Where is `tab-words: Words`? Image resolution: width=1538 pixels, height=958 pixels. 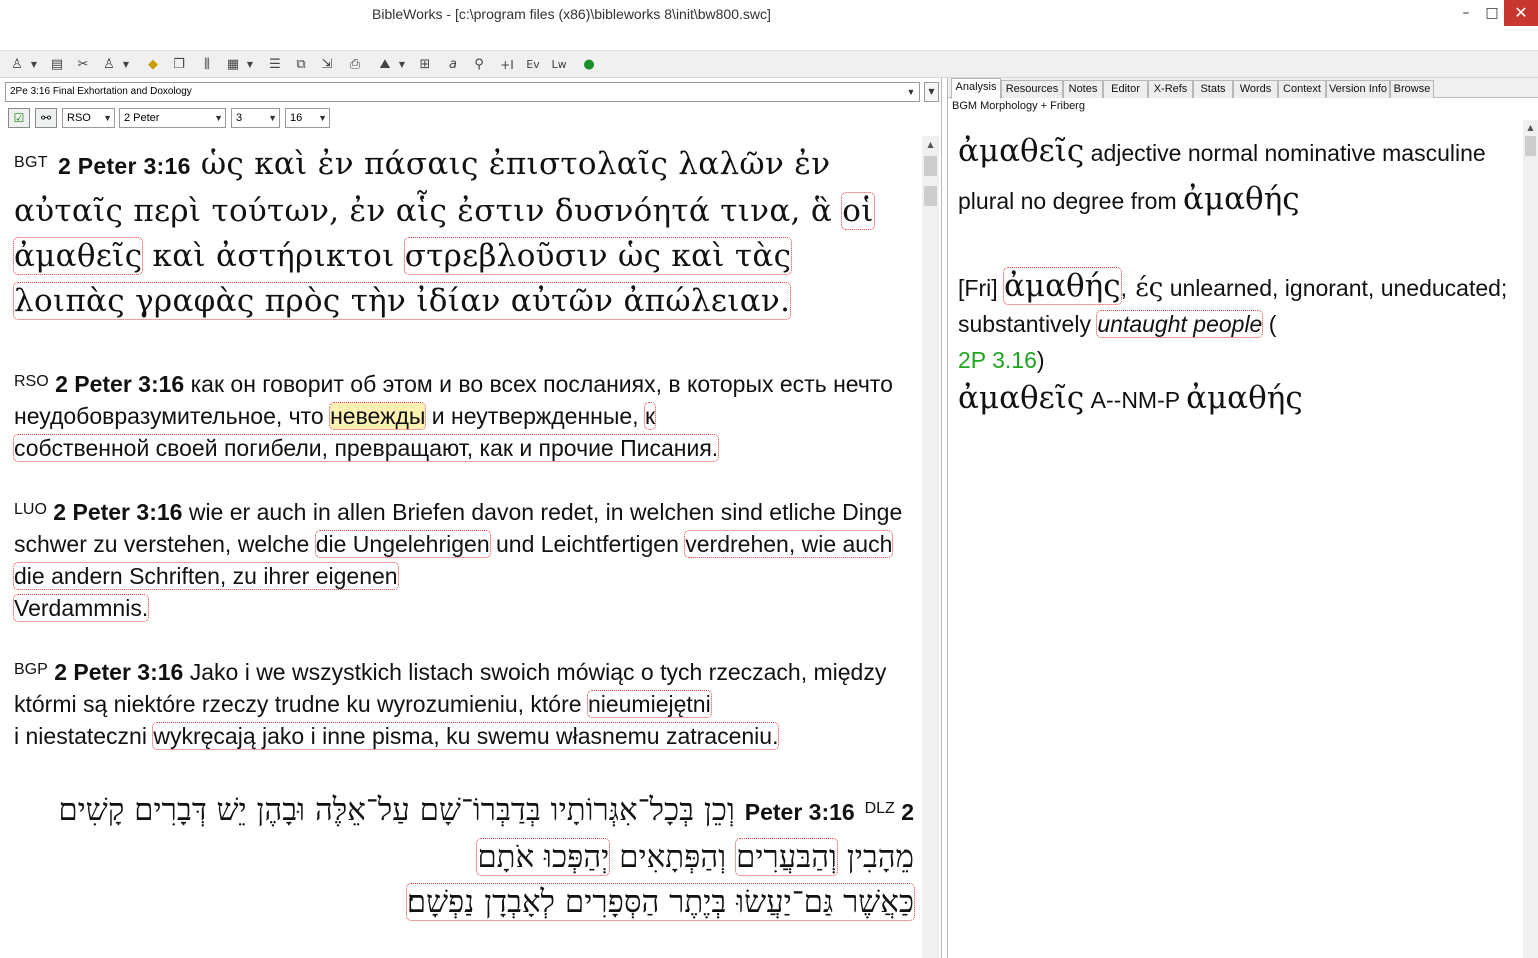
tab-words: Words is located at coordinates (1255, 89).